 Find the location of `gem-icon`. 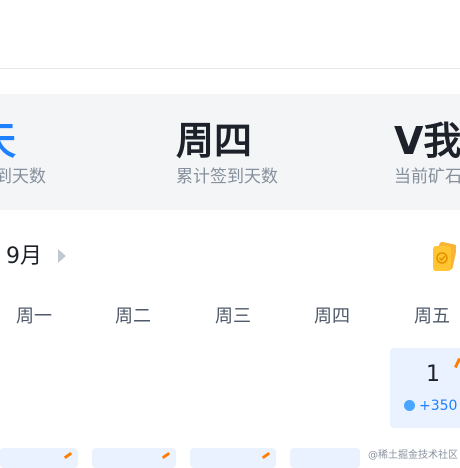

gem-icon is located at coordinates (409, 405).